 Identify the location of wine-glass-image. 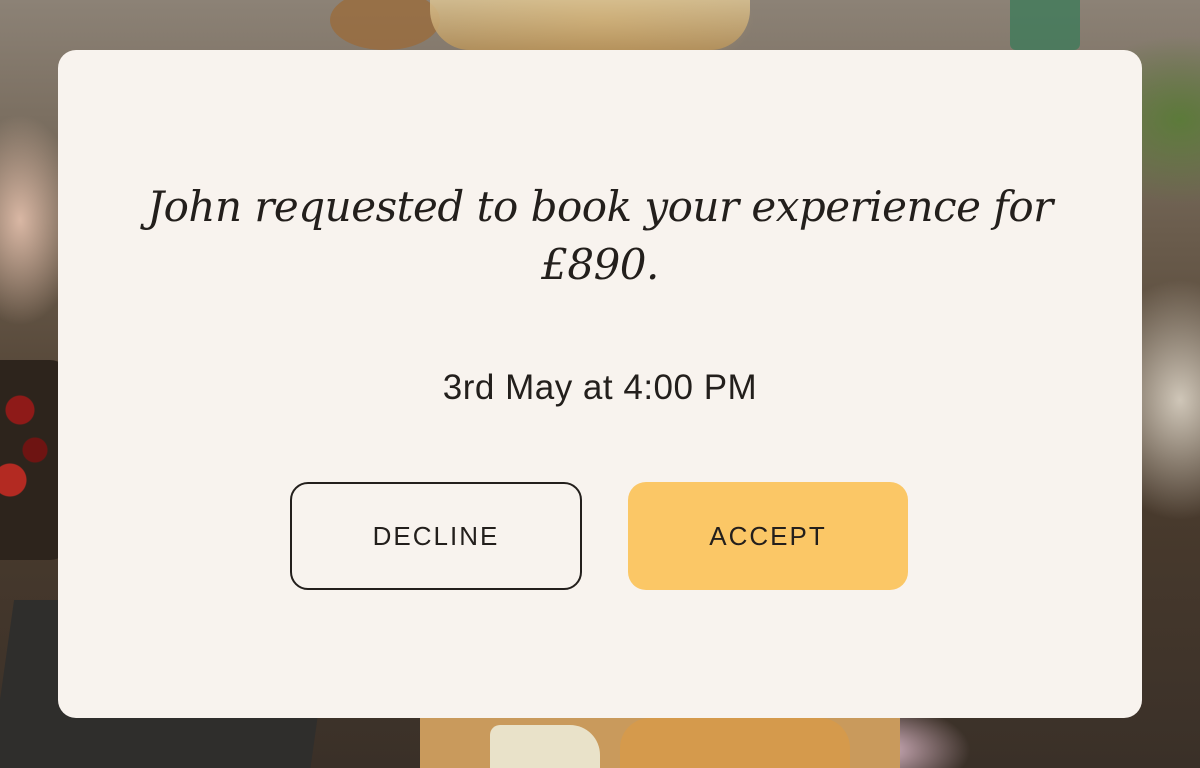
(590, 25).